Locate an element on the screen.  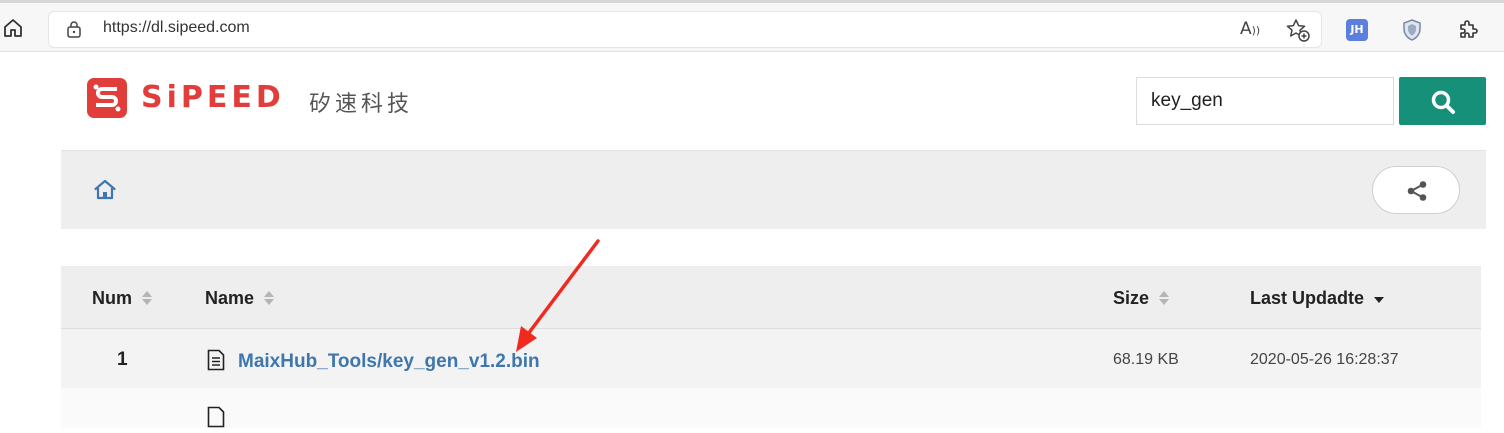
logo-mark-icon is located at coordinates (107, 98).